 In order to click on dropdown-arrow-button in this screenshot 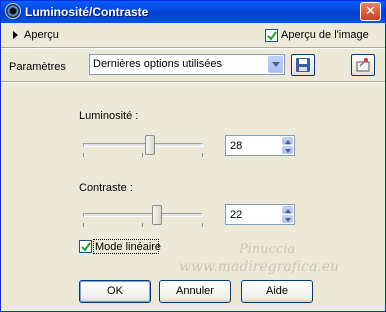, I will do `click(275, 64)`.